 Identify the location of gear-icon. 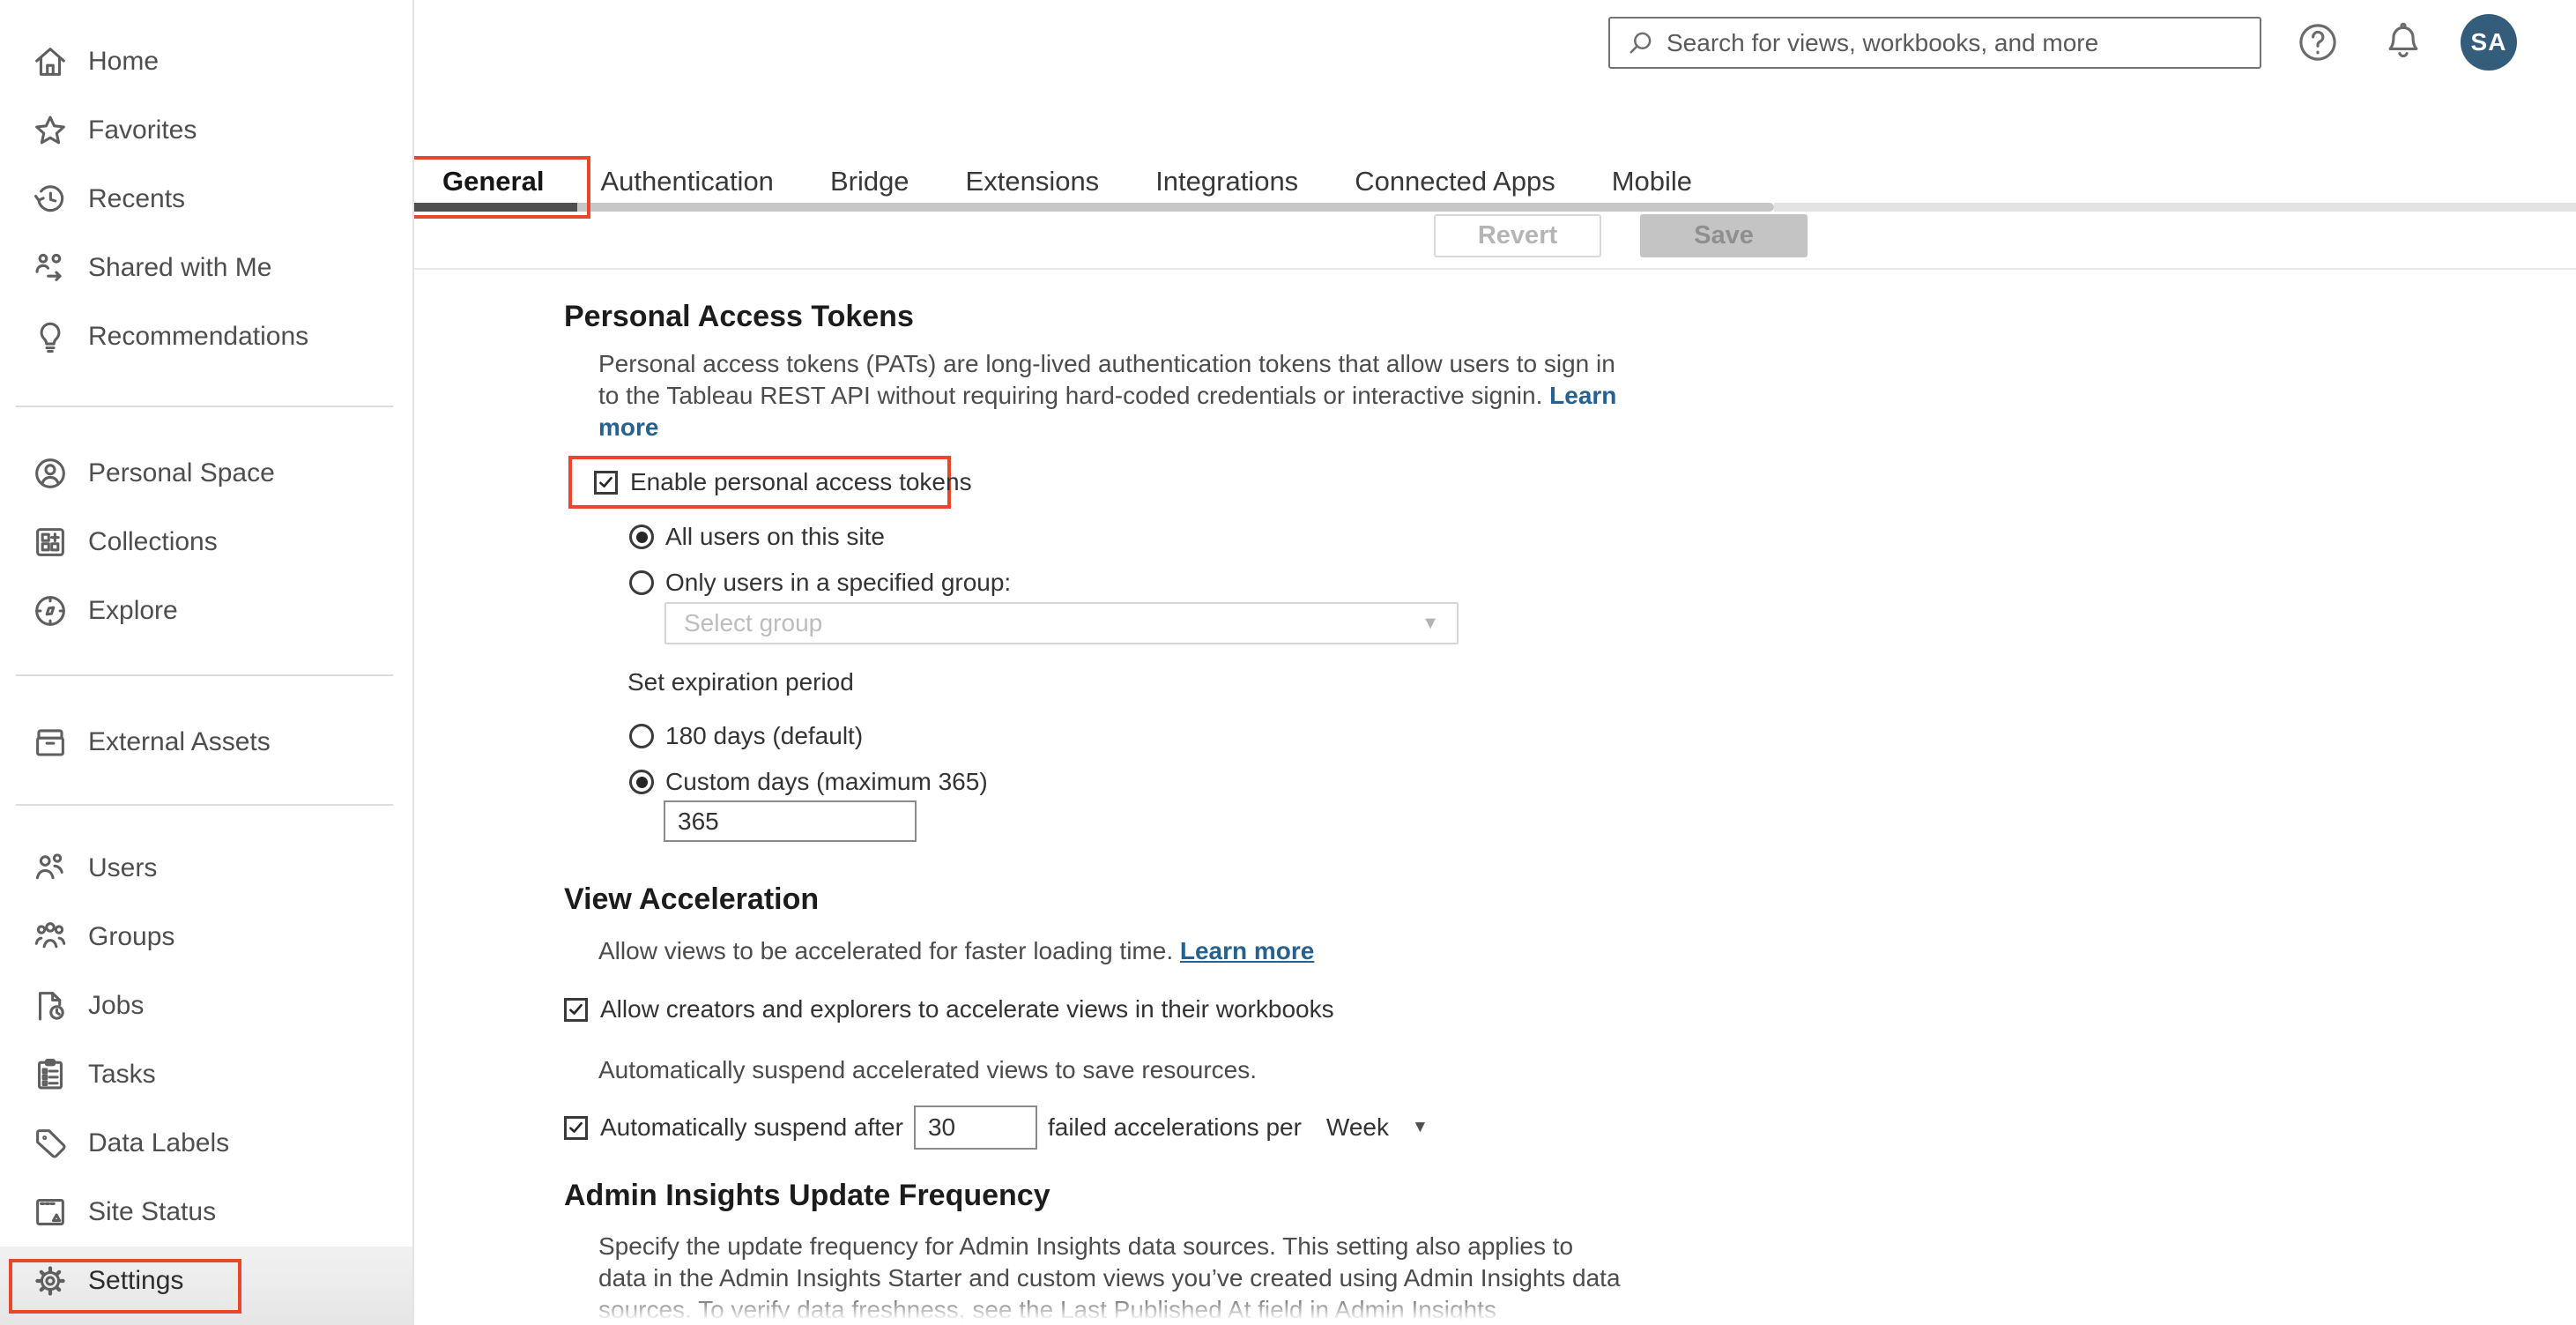
(50, 1281).